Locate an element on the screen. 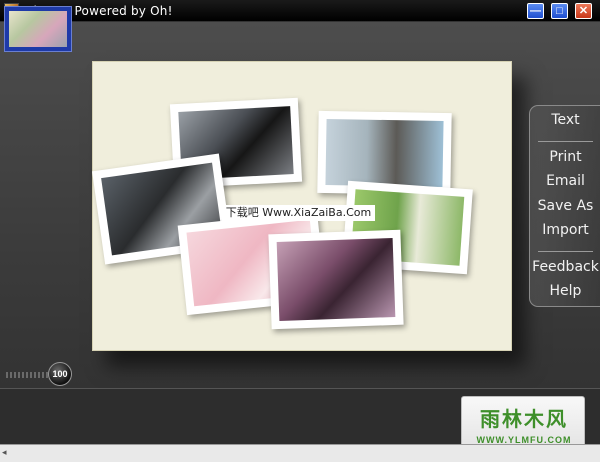  logo-text: 雨林木风 is located at coordinates (524, 419).